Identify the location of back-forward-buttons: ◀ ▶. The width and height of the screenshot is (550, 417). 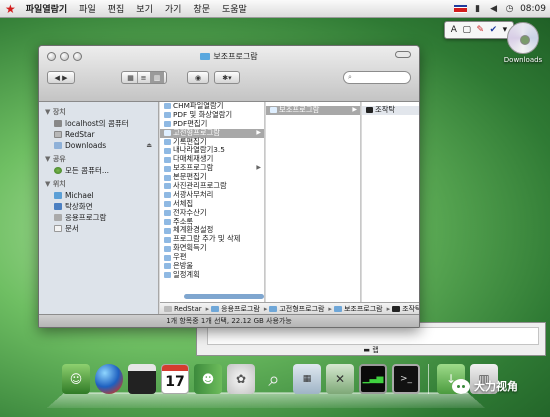
(61, 77).